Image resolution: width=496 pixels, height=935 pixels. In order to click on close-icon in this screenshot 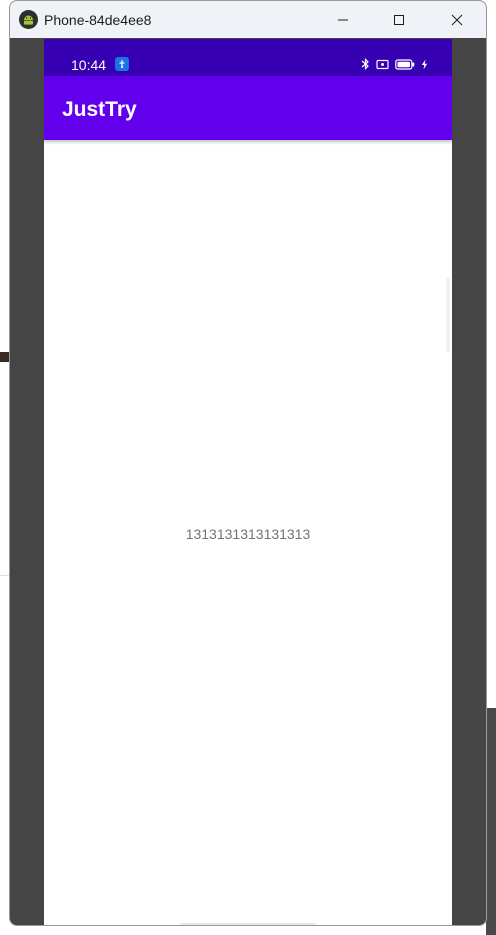, I will do `click(457, 19)`.